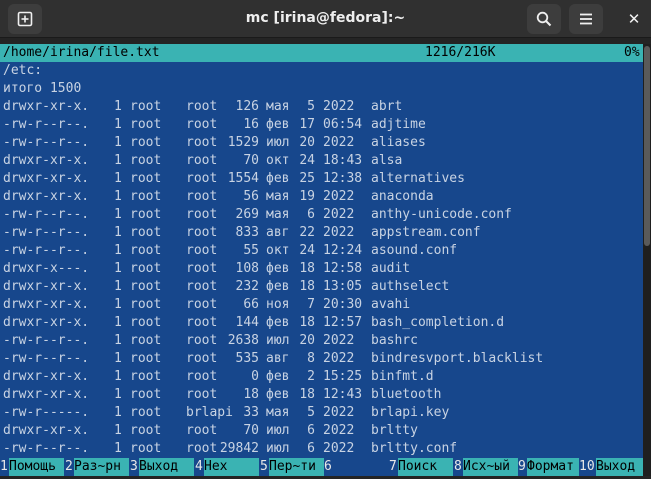  I want to click on fkey-number: 8, so click(458, 467).